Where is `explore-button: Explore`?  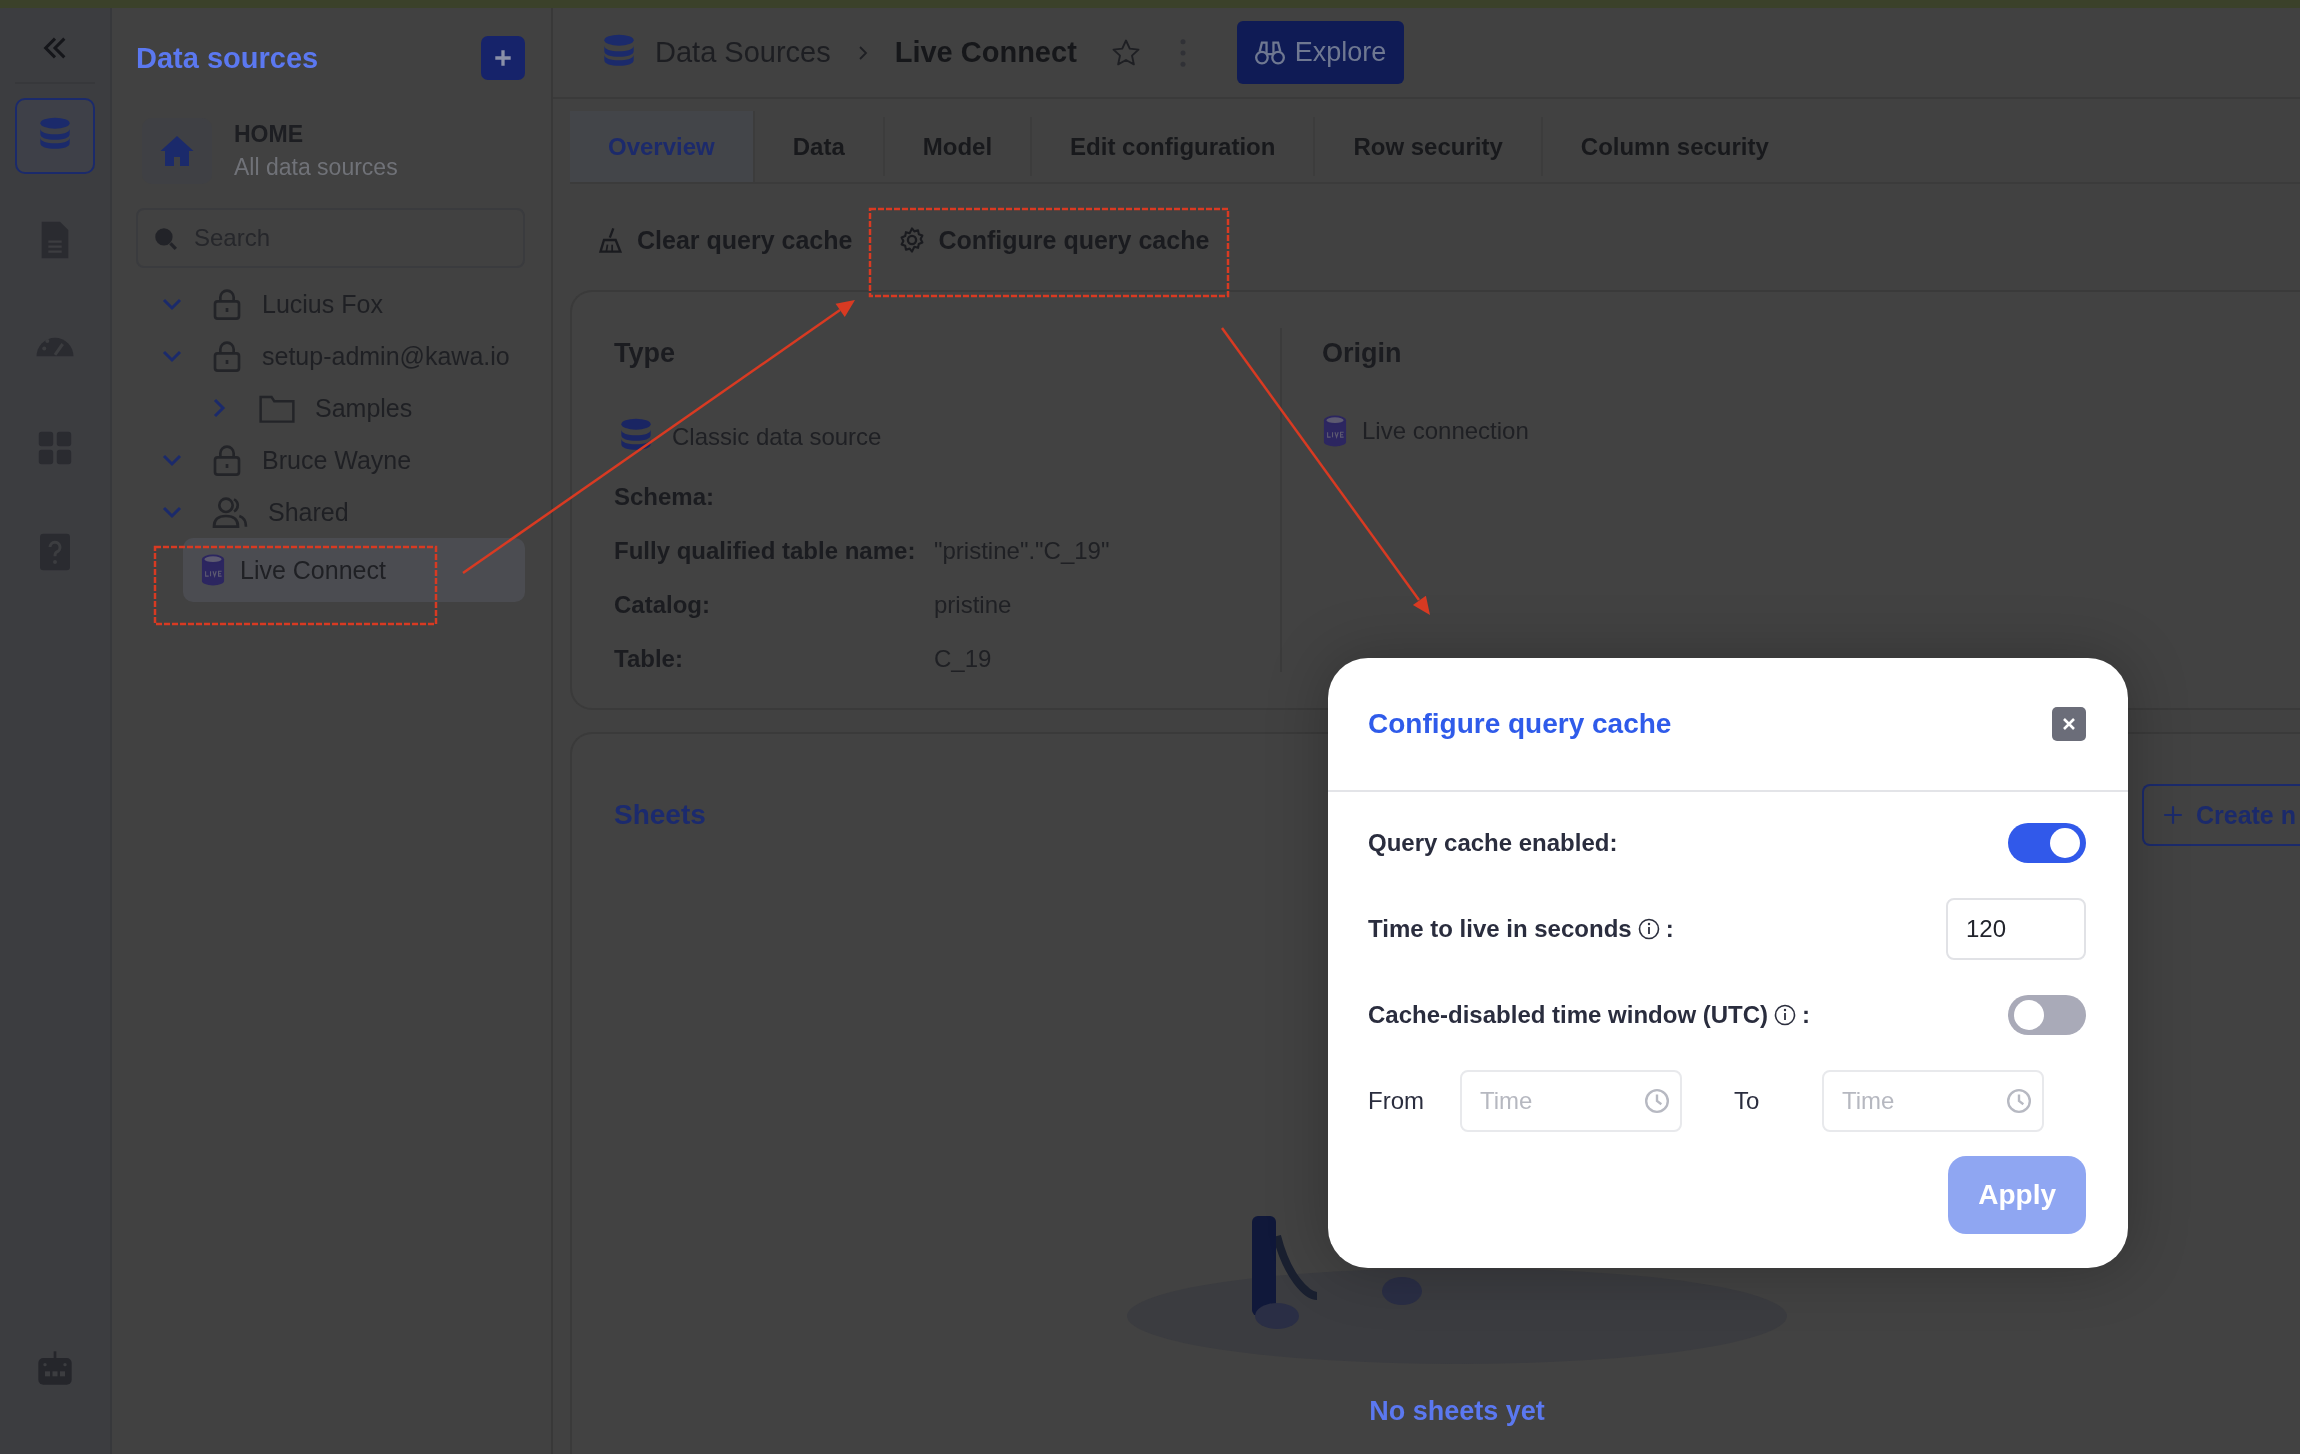
explore-button: Explore is located at coordinates (1320, 52).